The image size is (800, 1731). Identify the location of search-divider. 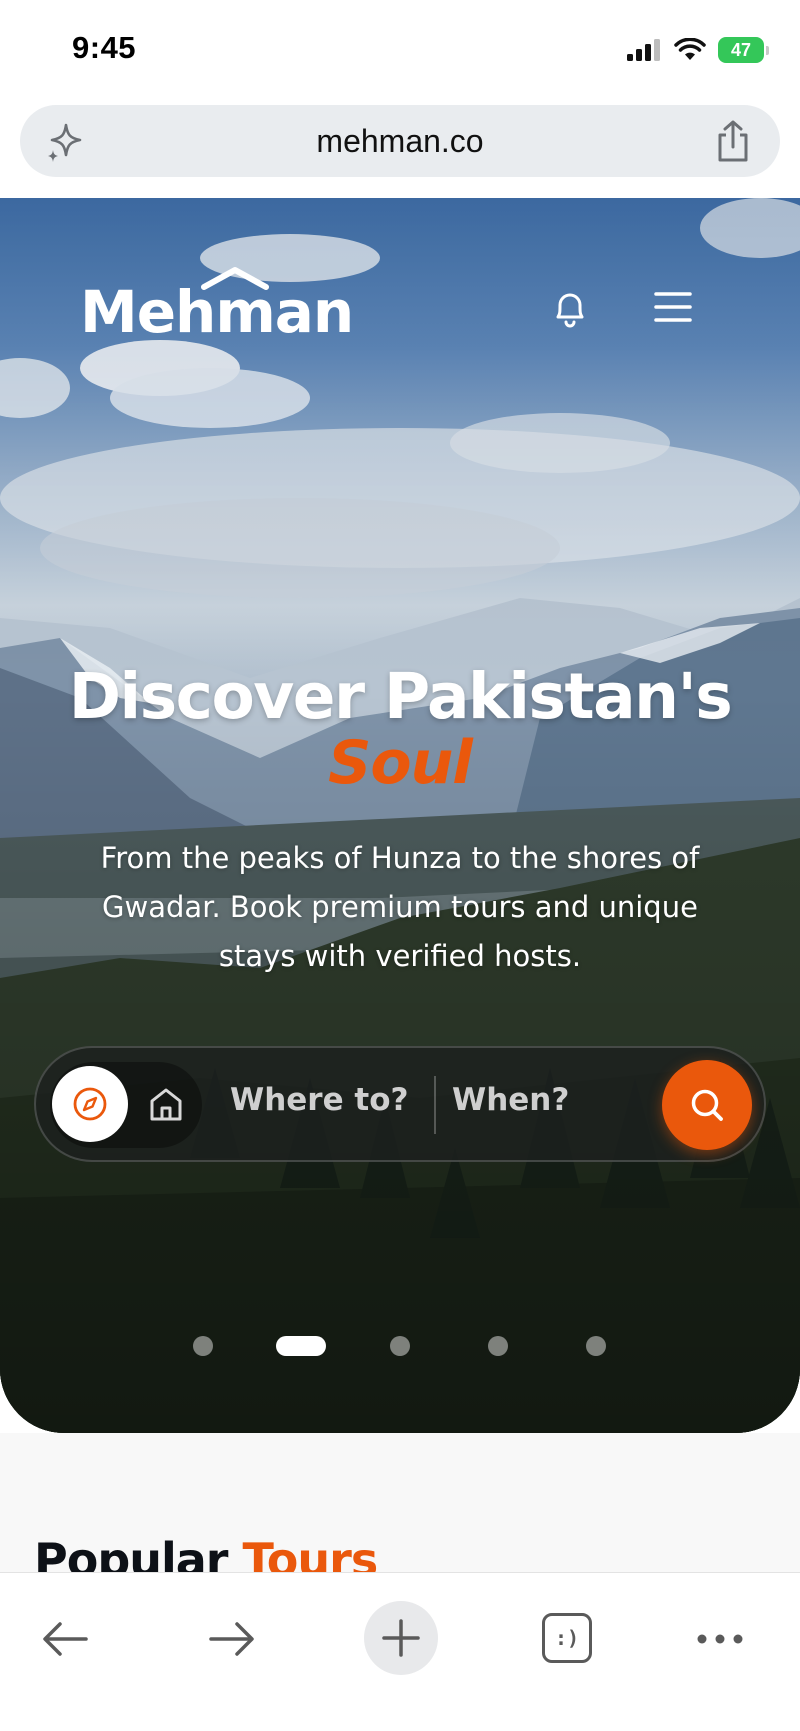
(435, 1105).